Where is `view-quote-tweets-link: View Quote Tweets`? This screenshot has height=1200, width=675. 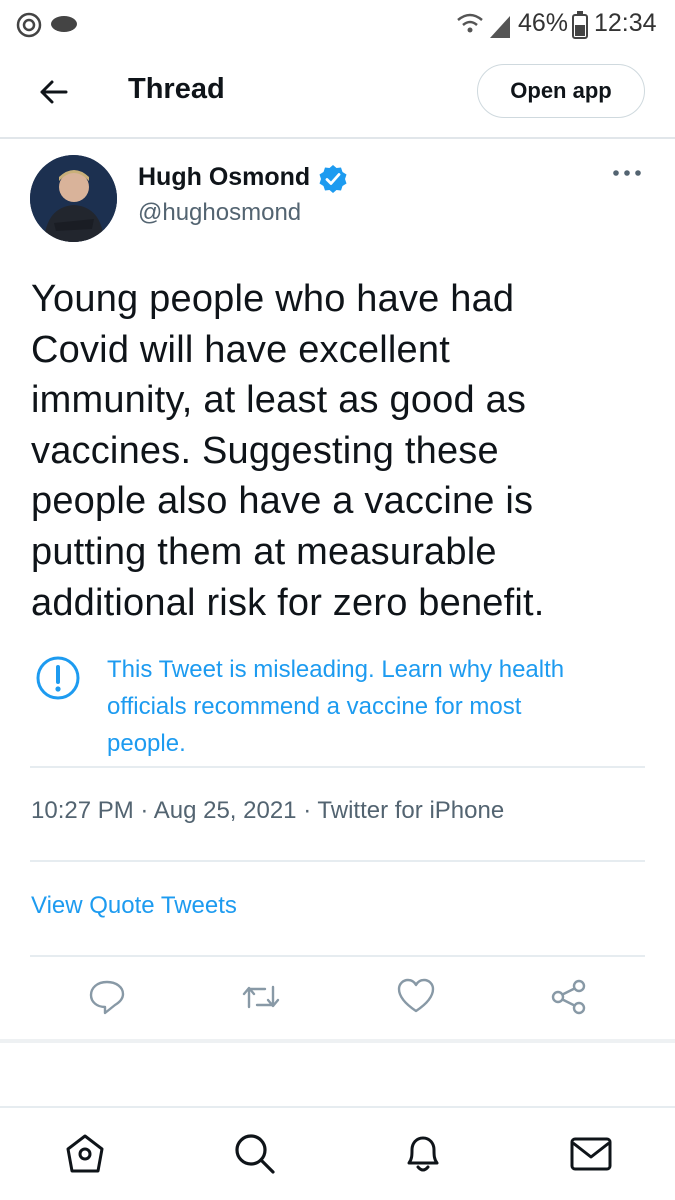 view-quote-tweets-link: View Quote Tweets is located at coordinates (134, 906).